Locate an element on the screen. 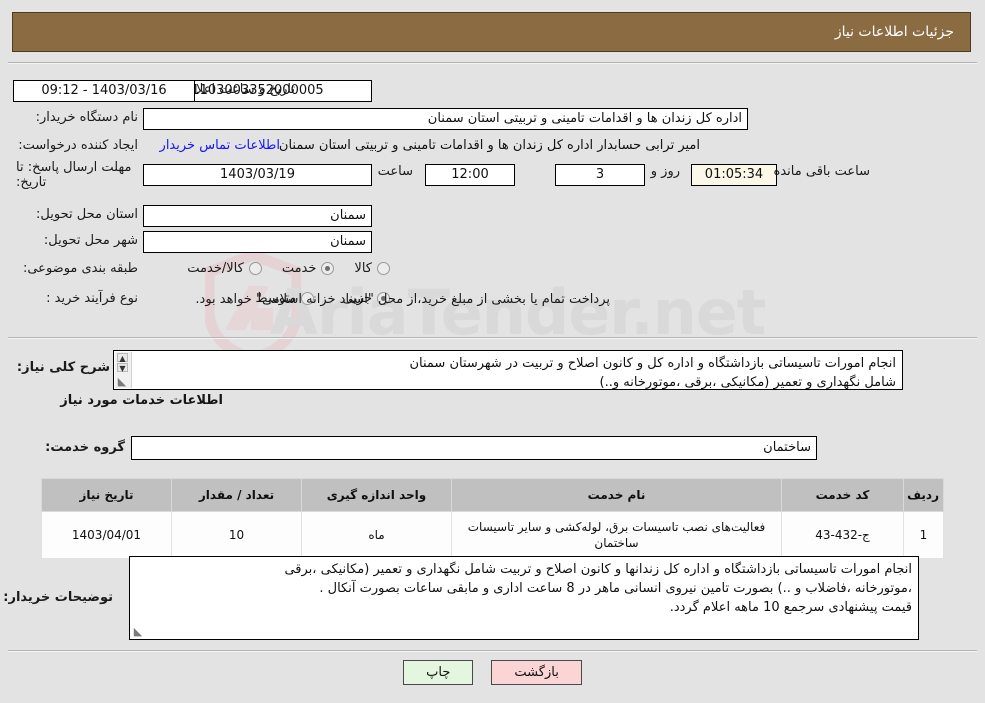 The image size is (985, 703). deadline-days-label: روز و is located at coordinates (665, 171).